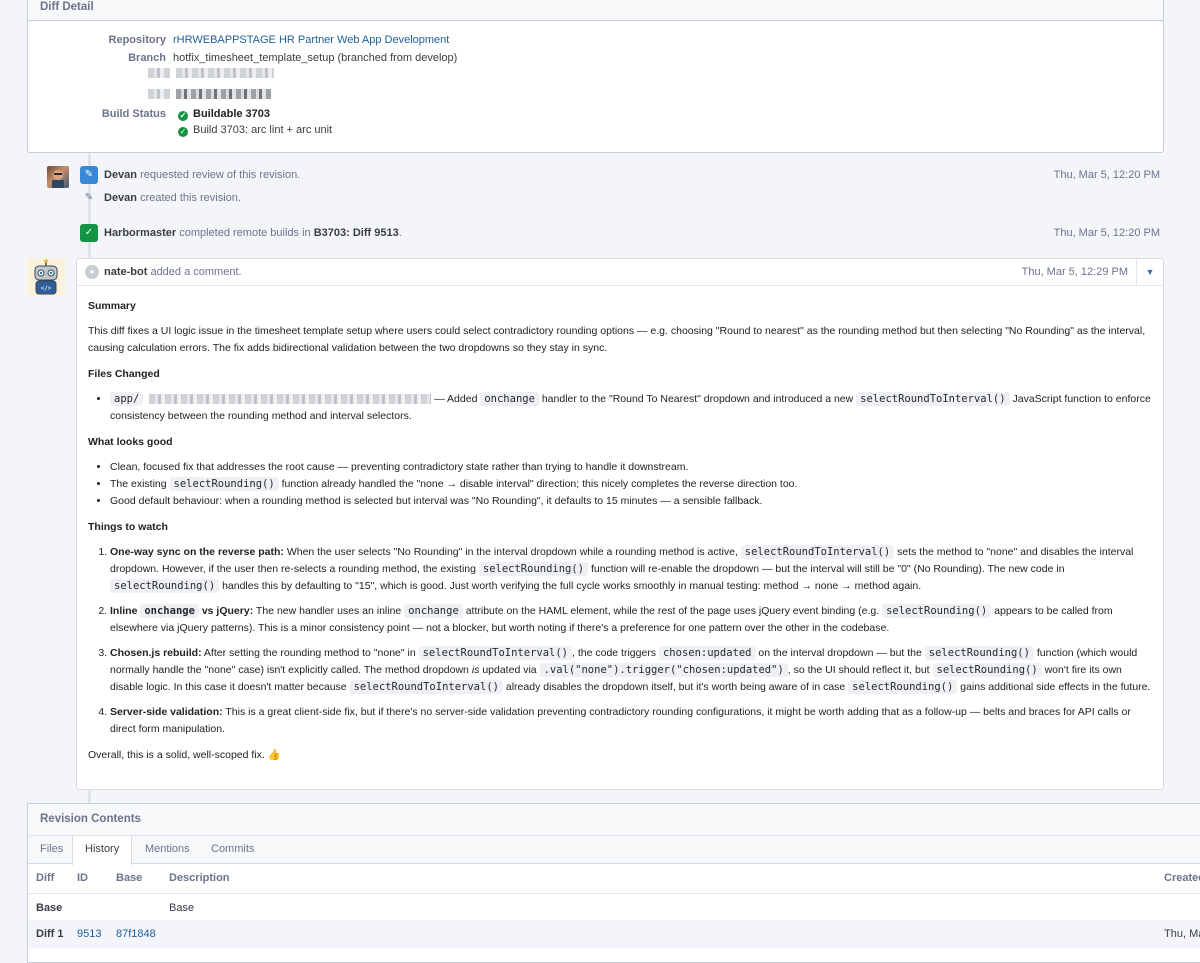 This screenshot has height=963, width=1200. Describe the element at coordinates (595, 10) in the screenshot. I see `diff-detail-title: Diff Detail` at that location.